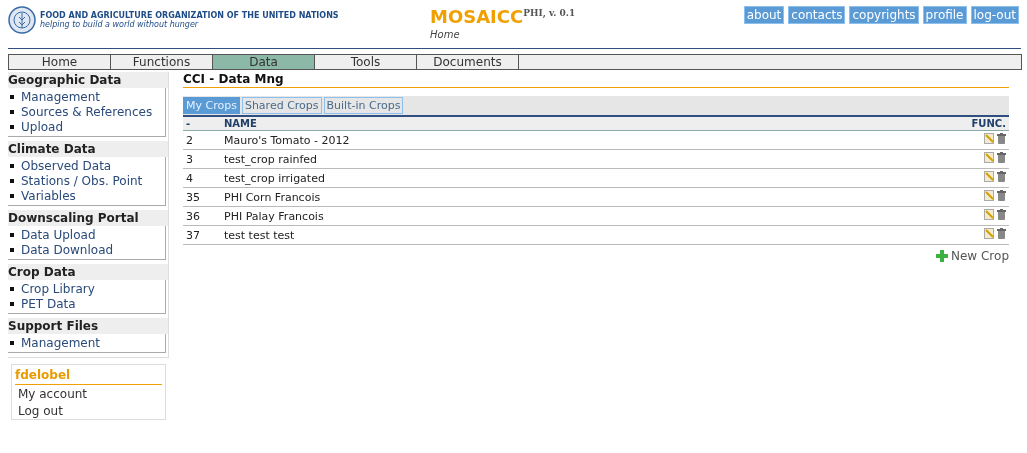  What do you see at coordinates (281, 105) in the screenshot?
I see `tab: Shared Crops` at bounding box center [281, 105].